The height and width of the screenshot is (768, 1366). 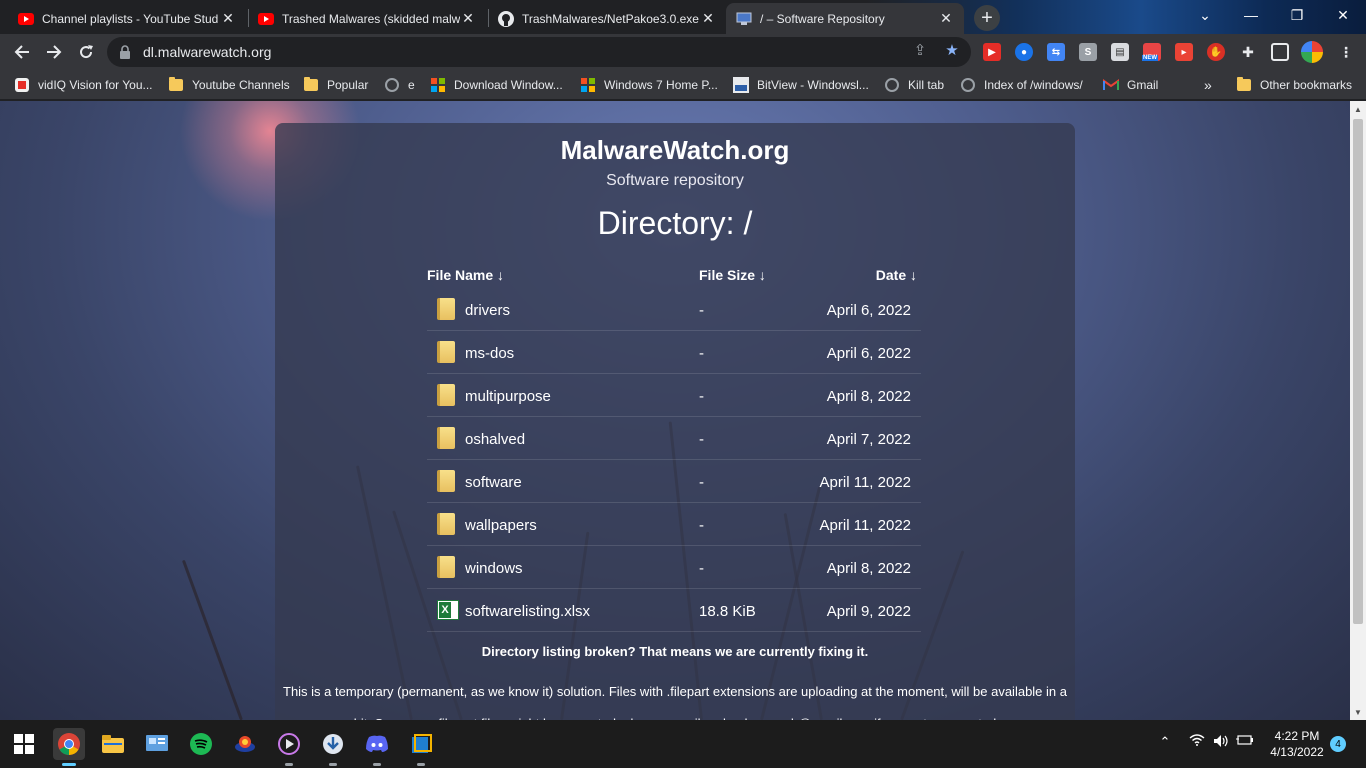 What do you see at coordinates (494, 568) in the screenshot?
I see `file-name: windows` at bounding box center [494, 568].